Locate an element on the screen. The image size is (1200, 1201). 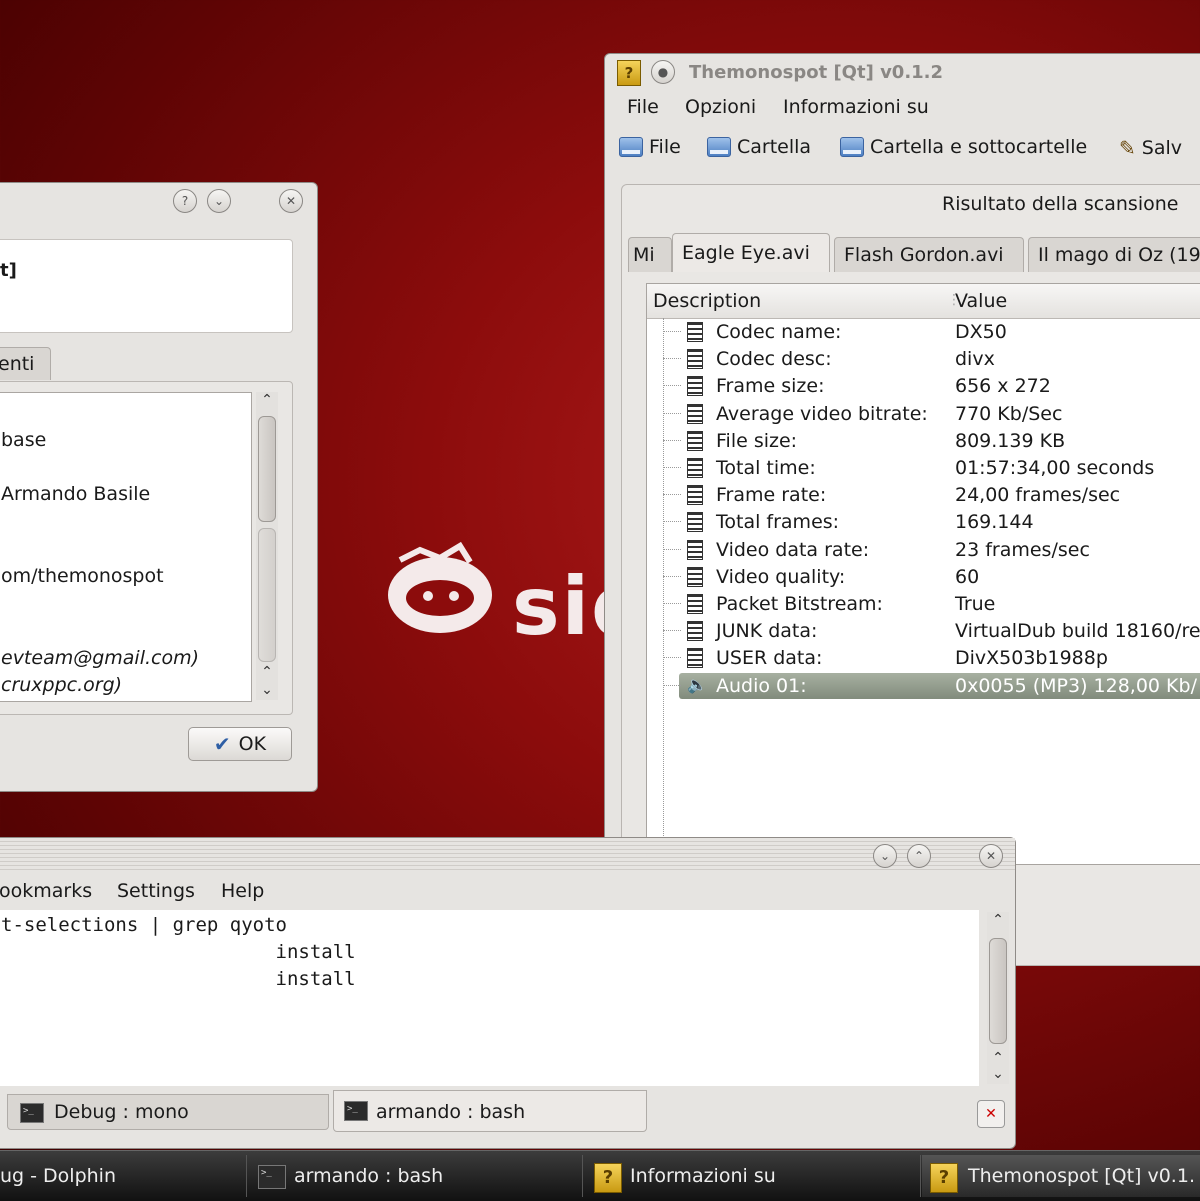
pin-icon: ● is located at coordinates (663, 72).